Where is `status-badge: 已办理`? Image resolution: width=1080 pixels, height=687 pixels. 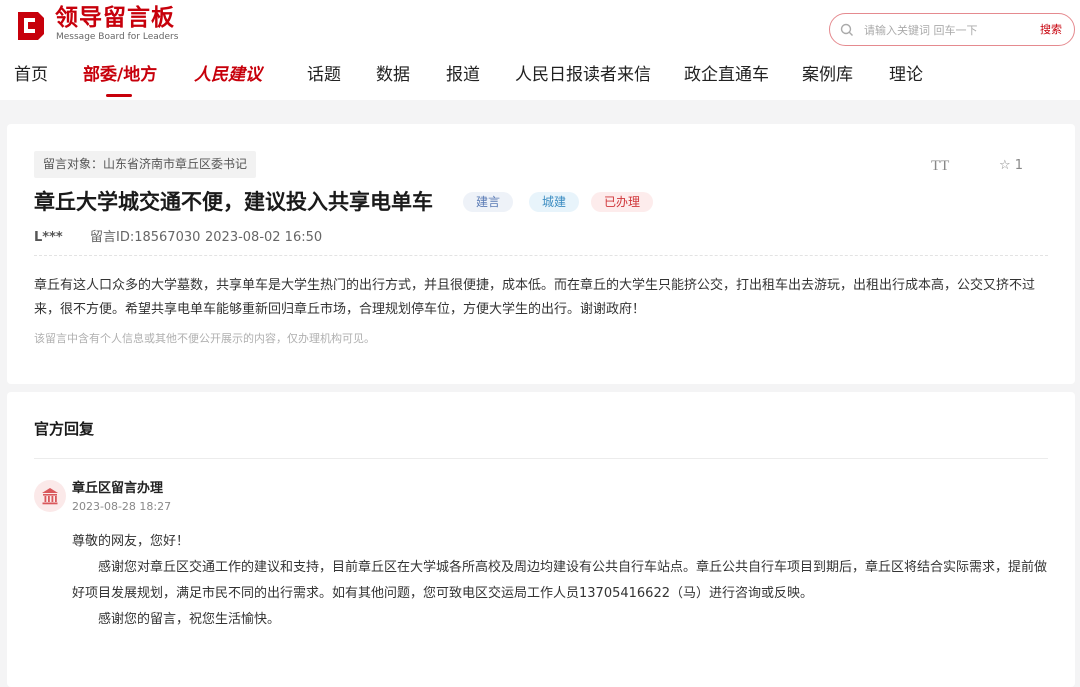
status-badge: 已办理 is located at coordinates (622, 202).